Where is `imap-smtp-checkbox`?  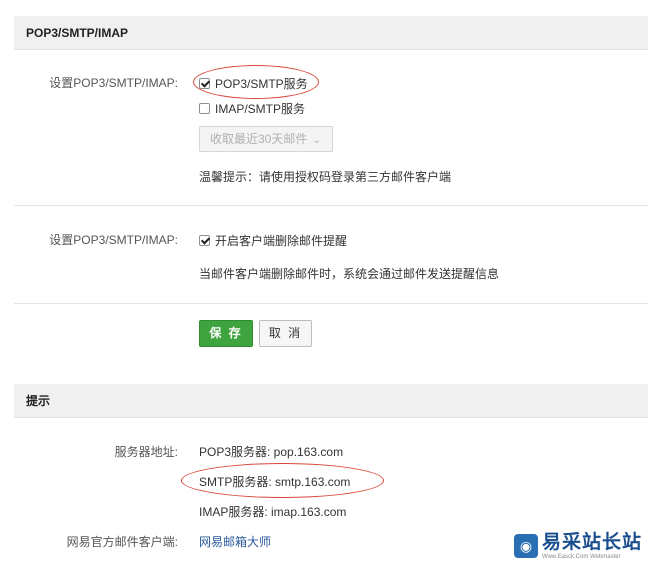 imap-smtp-checkbox is located at coordinates (204, 108).